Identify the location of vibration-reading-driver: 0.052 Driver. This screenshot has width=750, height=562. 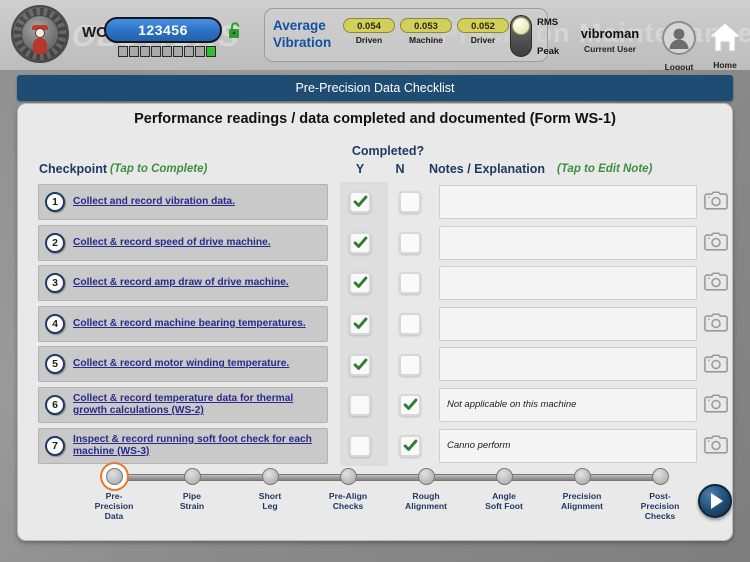
(483, 31).